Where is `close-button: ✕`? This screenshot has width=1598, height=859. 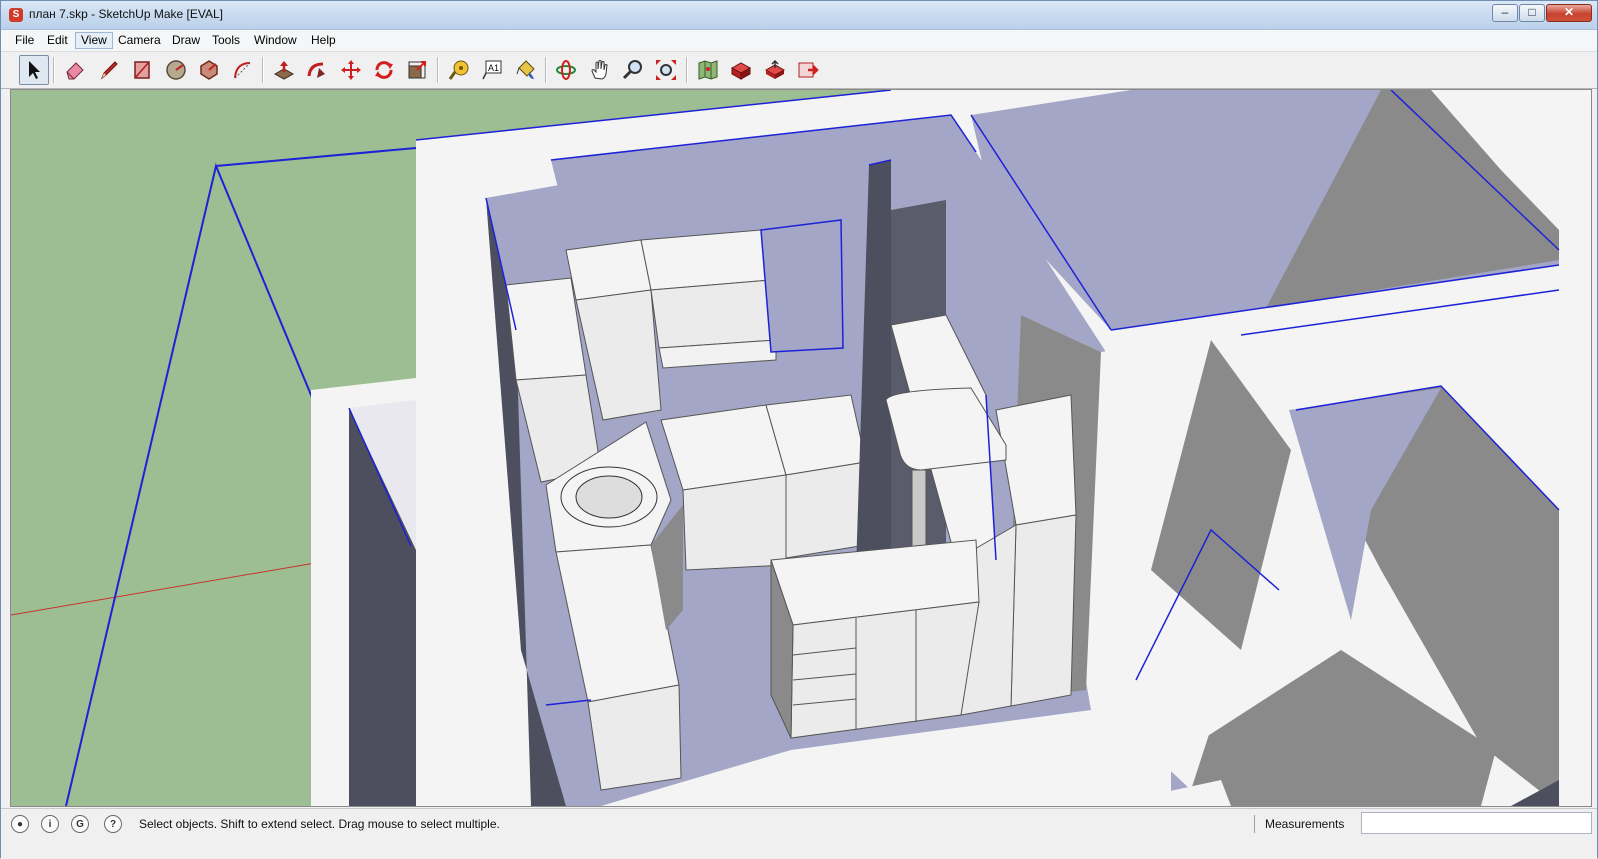 close-button: ✕ is located at coordinates (1569, 13).